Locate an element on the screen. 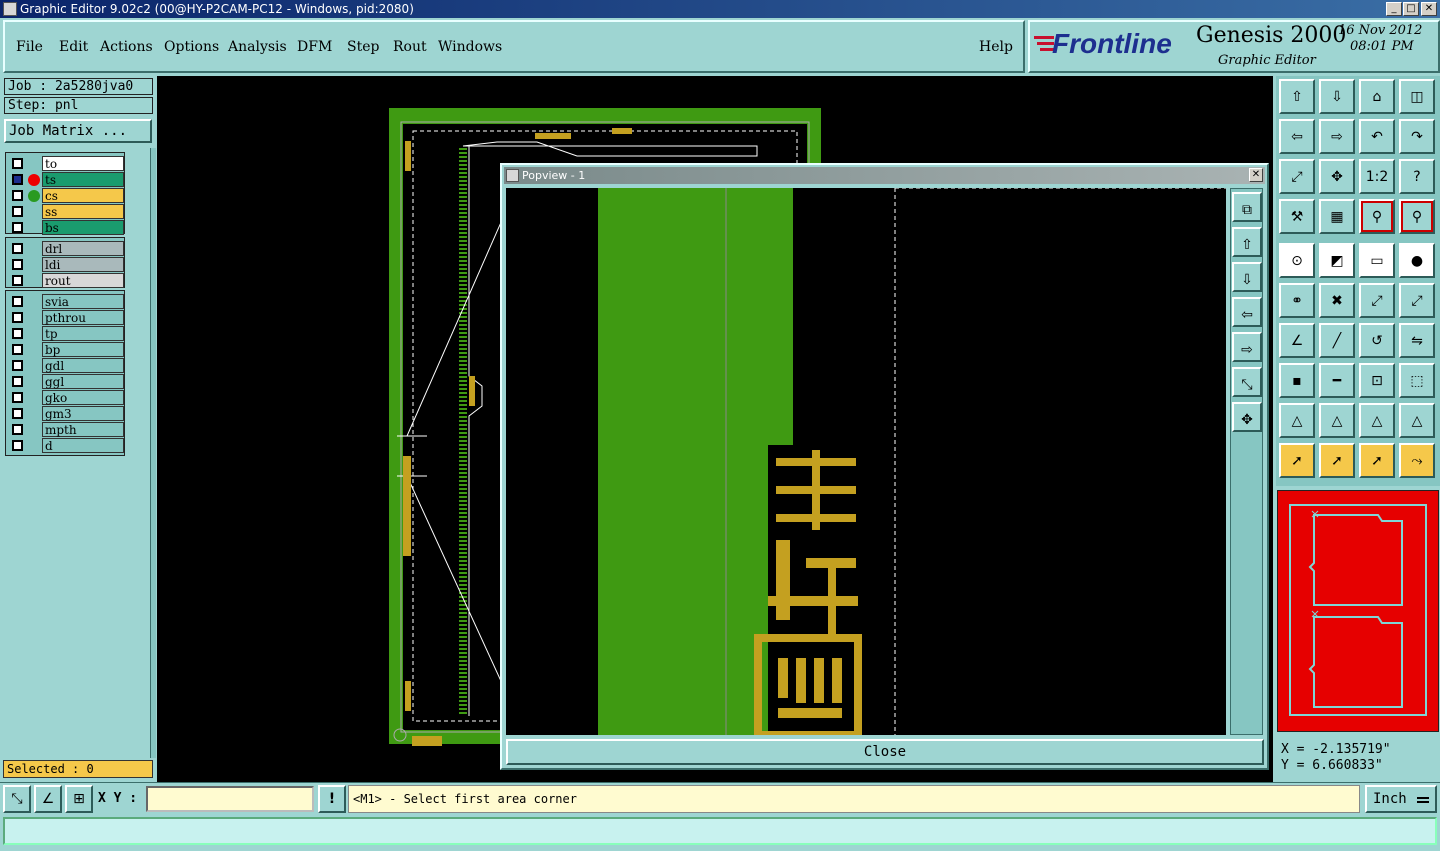  resize-icon: ⊡ is located at coordinates (1377, 380).